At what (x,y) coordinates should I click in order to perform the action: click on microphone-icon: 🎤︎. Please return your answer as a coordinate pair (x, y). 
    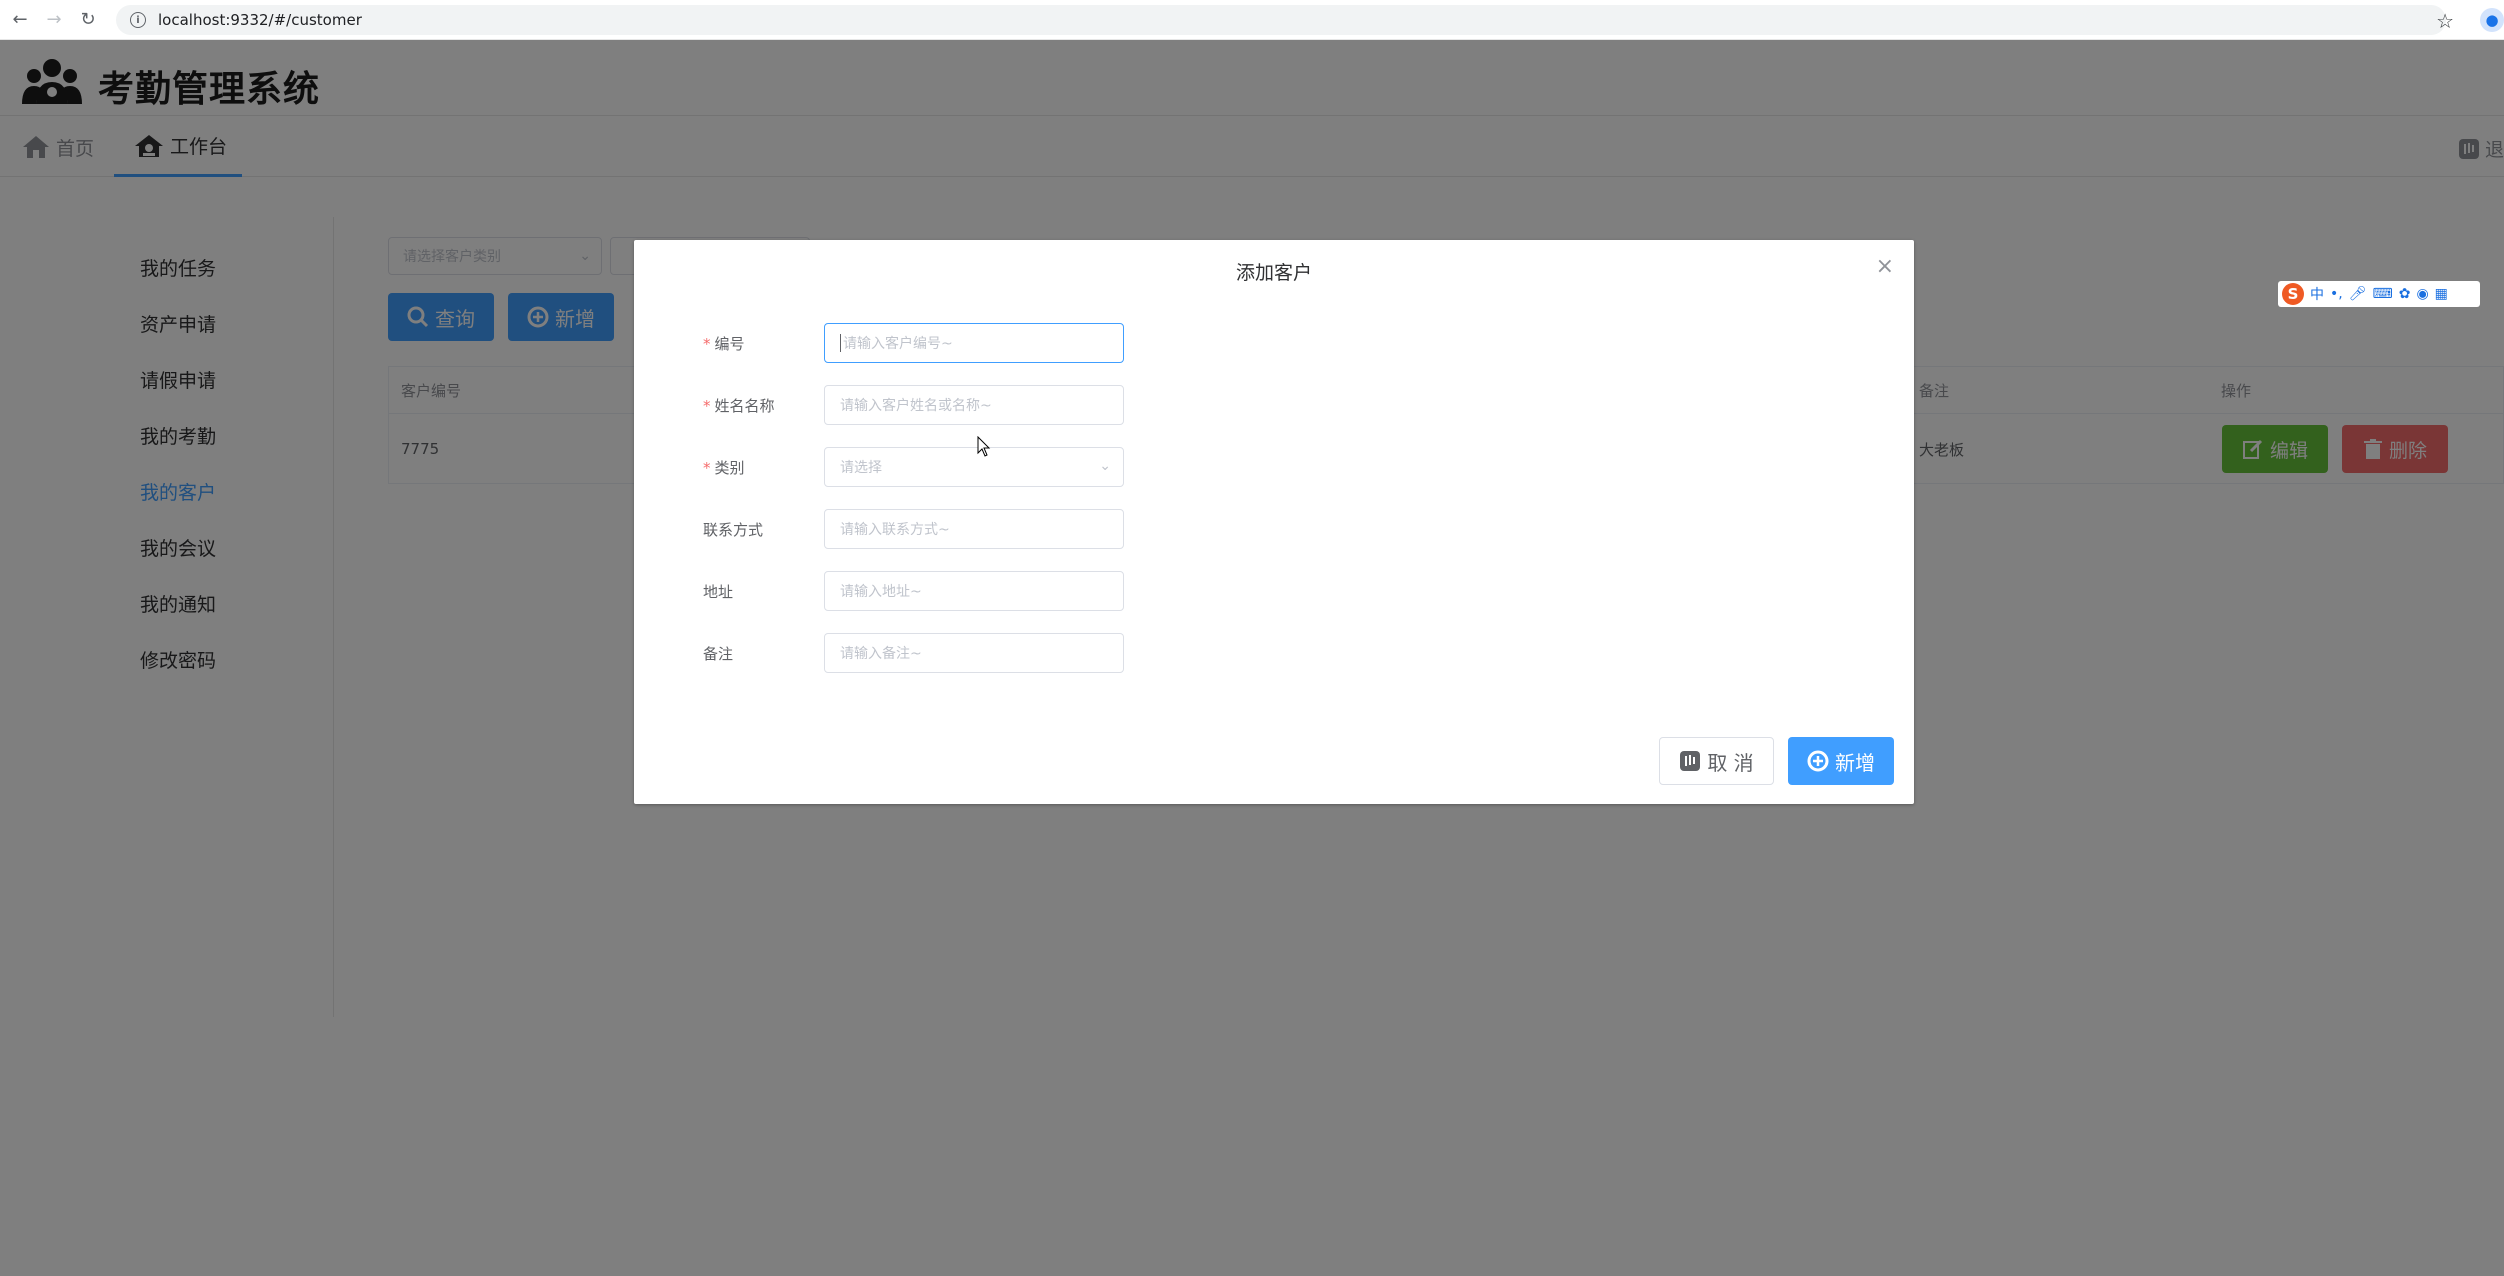
    Looking at the image, I should click on (2358, 294).